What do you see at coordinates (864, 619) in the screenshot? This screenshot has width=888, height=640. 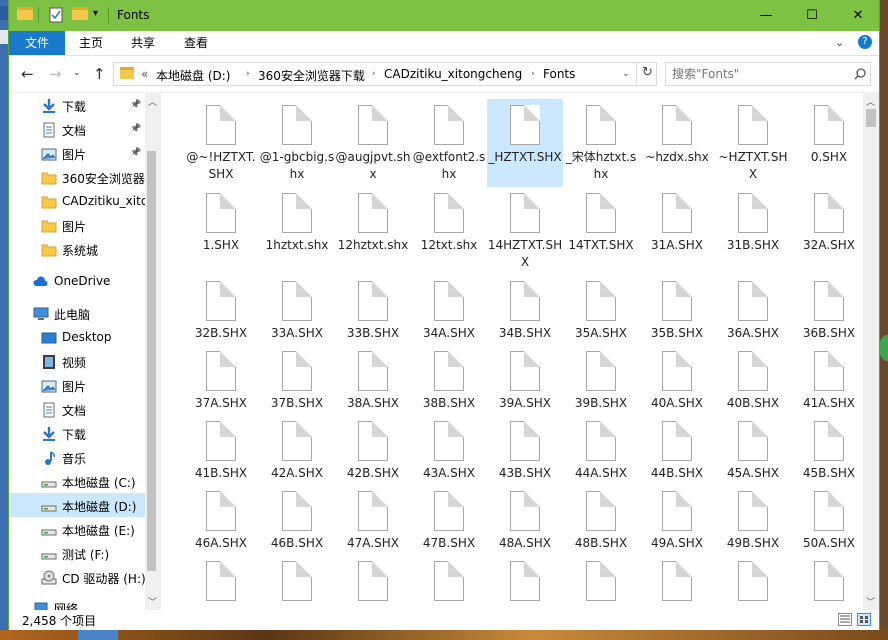 I see `large-icons-view-icon` at bounding box center [864, 619].